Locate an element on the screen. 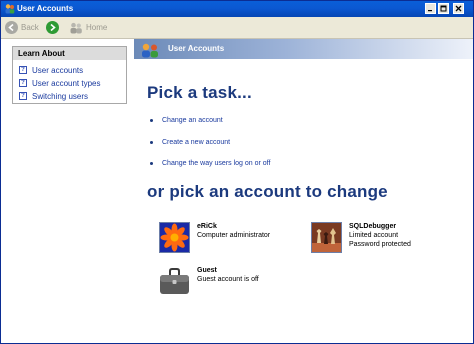 The image size is (474, 344). forward-button is located at coordinates (54, 27).